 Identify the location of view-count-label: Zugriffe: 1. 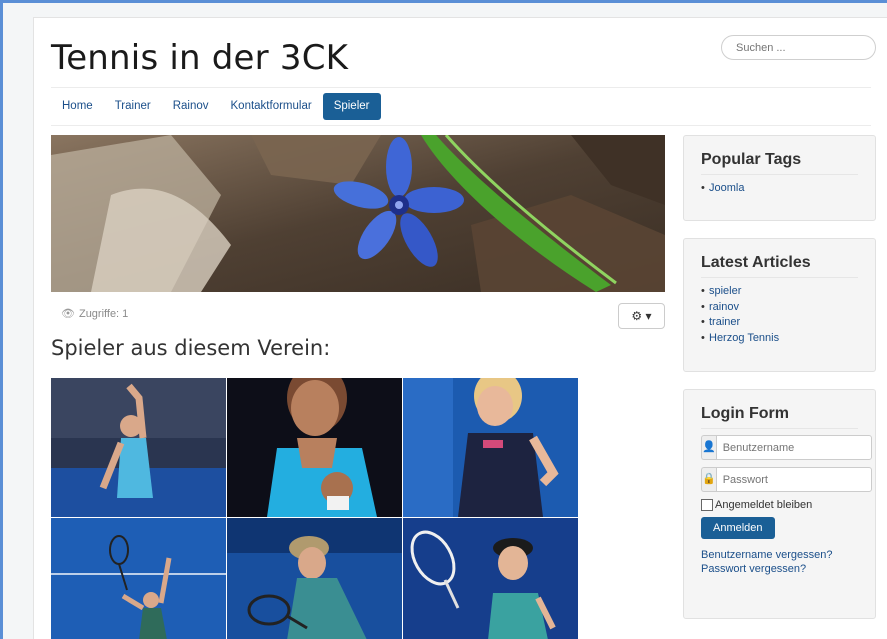
(103, 314).